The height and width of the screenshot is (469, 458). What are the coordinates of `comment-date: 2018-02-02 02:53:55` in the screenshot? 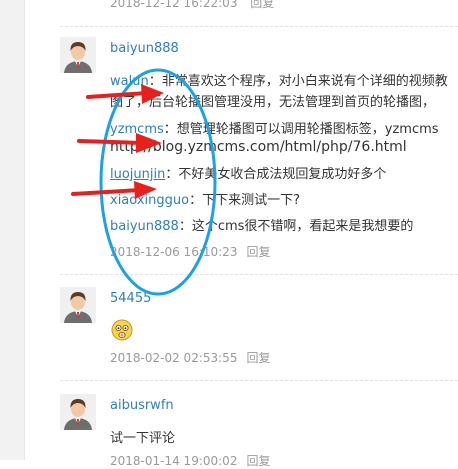 It's located at (174, 358).